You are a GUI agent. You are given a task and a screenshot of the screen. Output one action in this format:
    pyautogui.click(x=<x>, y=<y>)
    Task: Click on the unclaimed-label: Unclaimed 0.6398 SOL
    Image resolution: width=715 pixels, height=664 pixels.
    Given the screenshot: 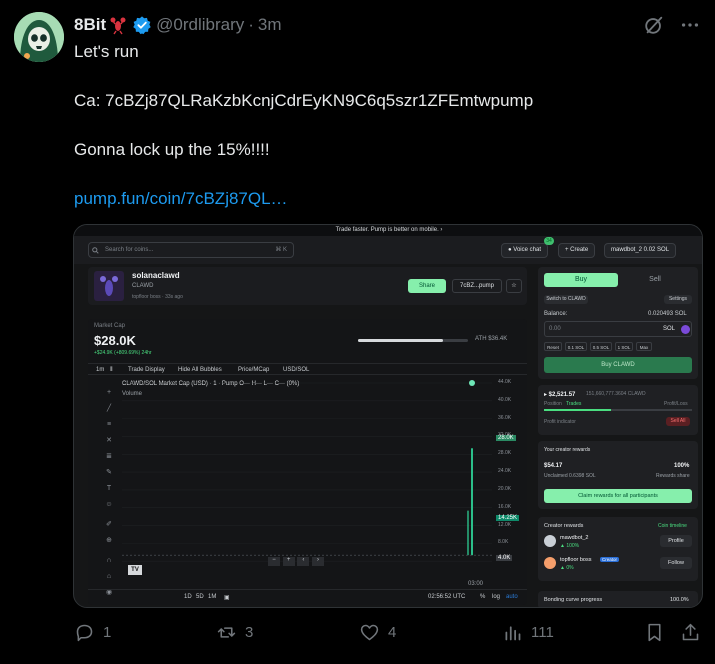 What is the action you would take?
    pyautogui.click(x=570, y=476)
    